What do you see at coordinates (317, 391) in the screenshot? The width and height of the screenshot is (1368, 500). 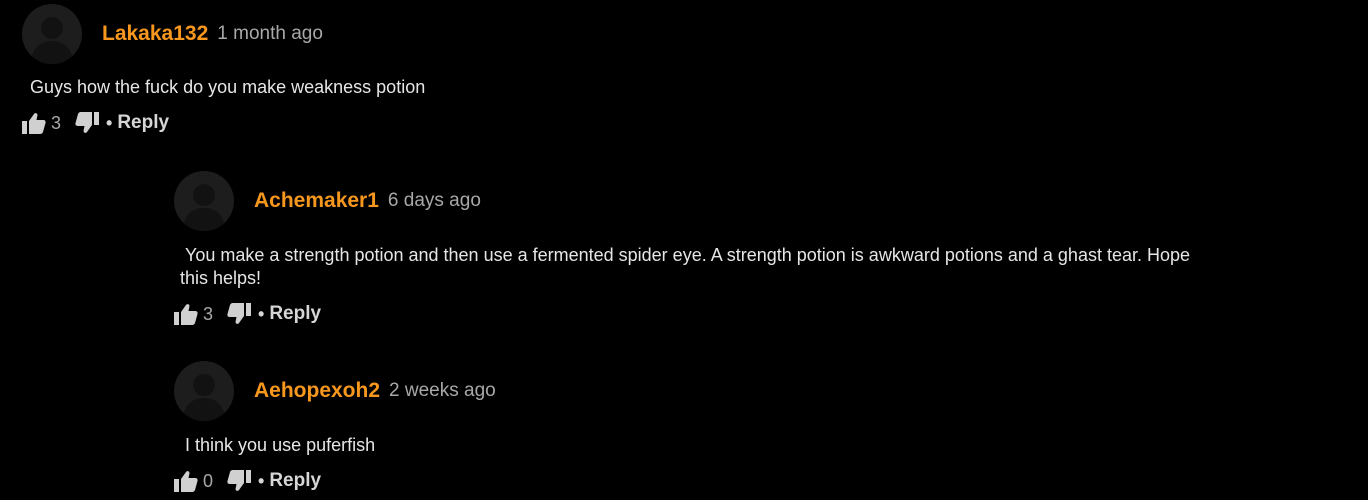 I see `comment-username: Aehopexoh2` at bounding box center [317, 391].